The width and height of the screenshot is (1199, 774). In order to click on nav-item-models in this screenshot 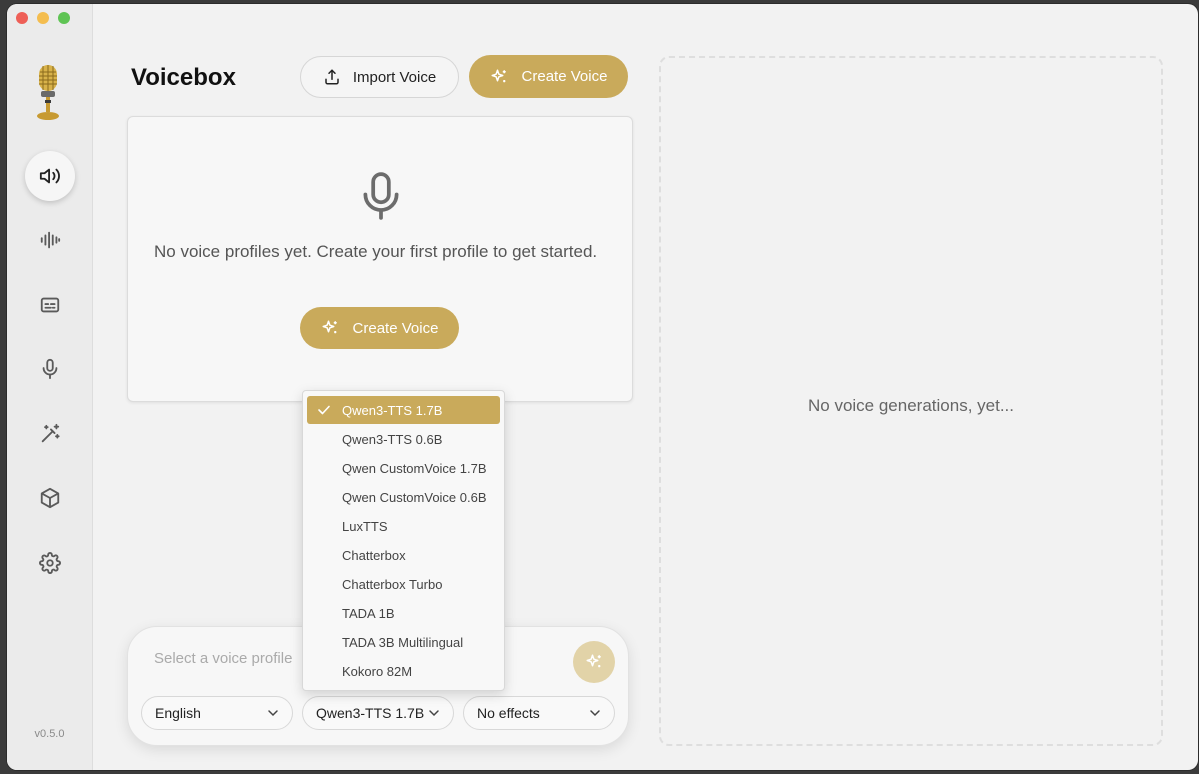, I will do `click(50, 498)`.